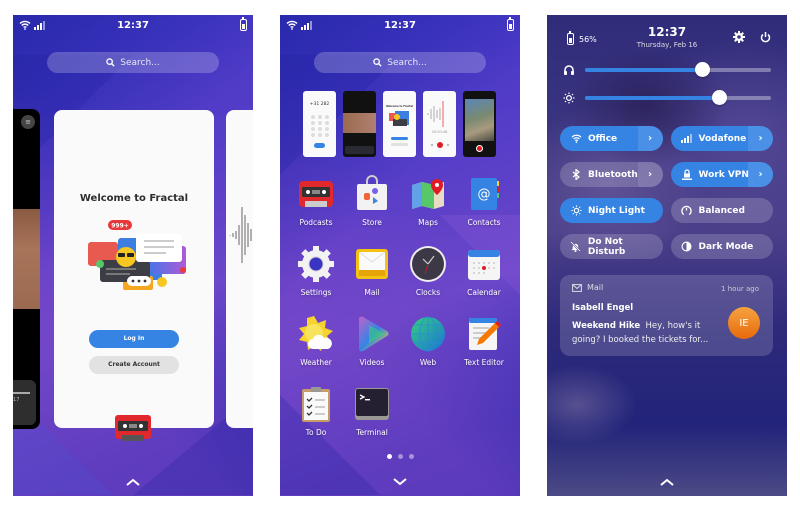 This screenshot has width=800, height=512. I want to click on video-player-preview, so click(359, 124).